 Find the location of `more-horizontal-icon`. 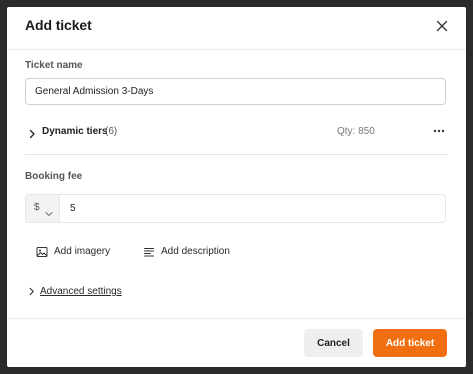

more-horizontal-icon is located at coordinates (439, 131).